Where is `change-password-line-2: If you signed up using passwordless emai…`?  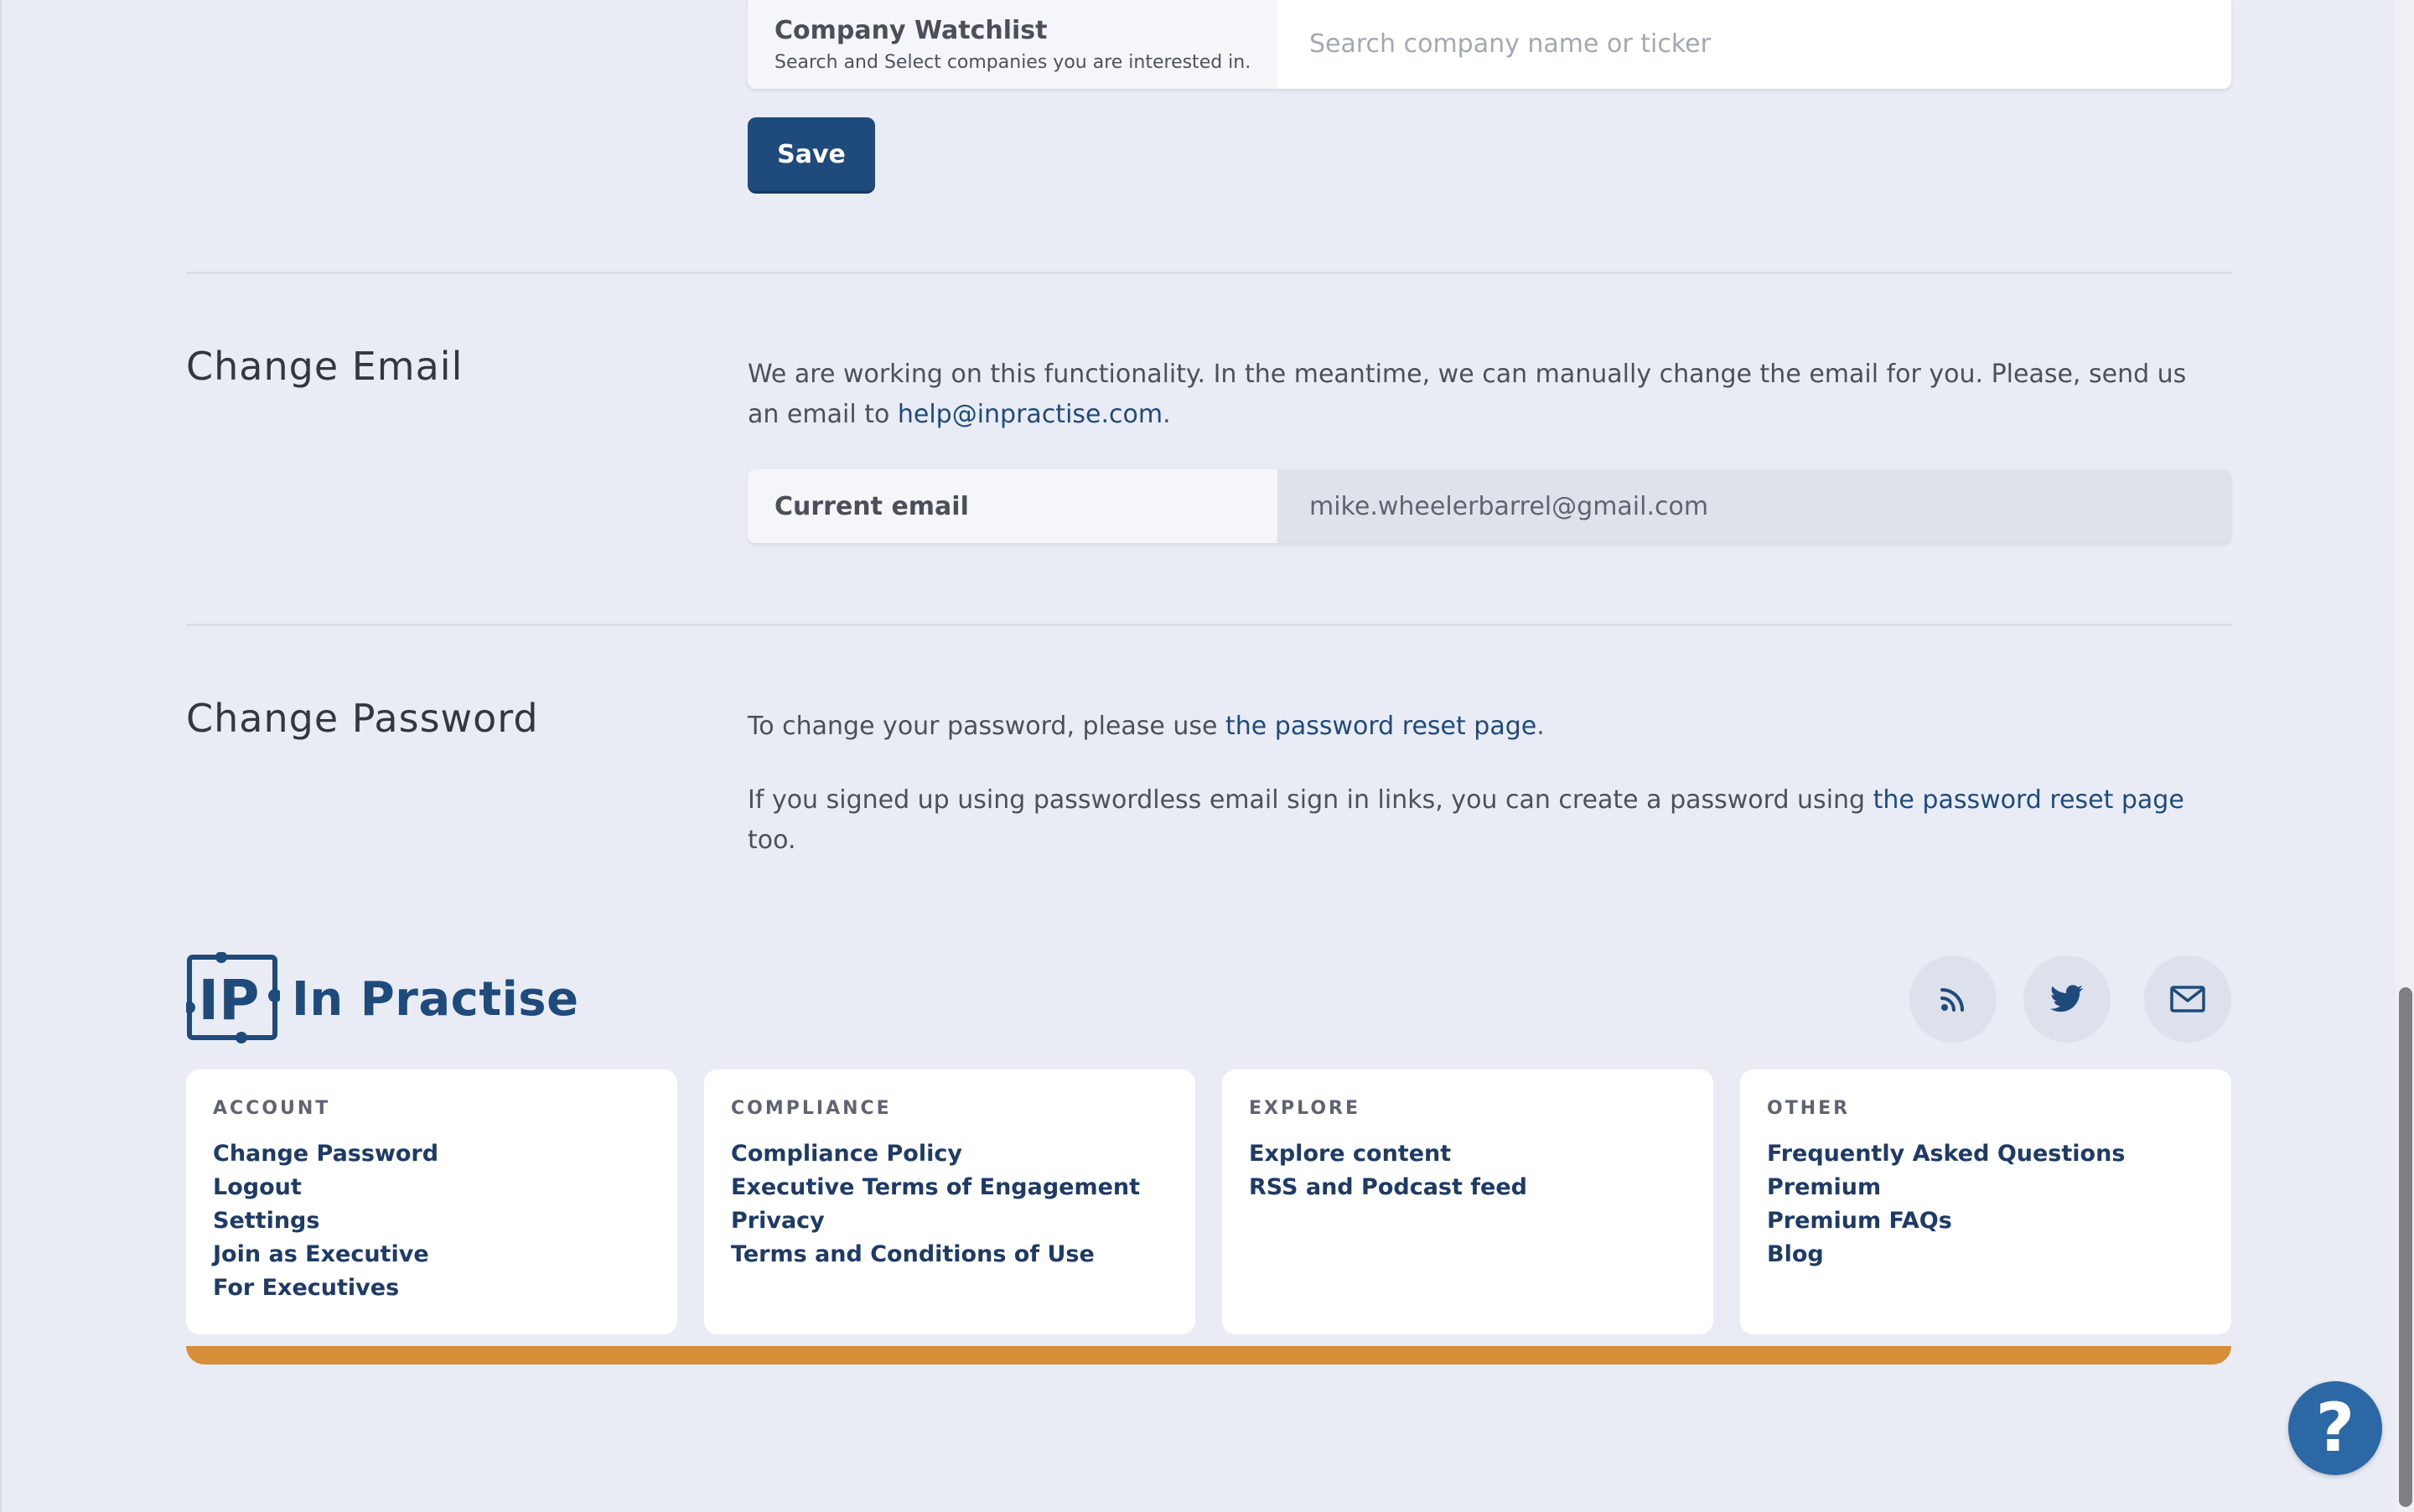 change-password-line-2: If you signed up using passwordless emai… is located at coordinates (1469, 820).